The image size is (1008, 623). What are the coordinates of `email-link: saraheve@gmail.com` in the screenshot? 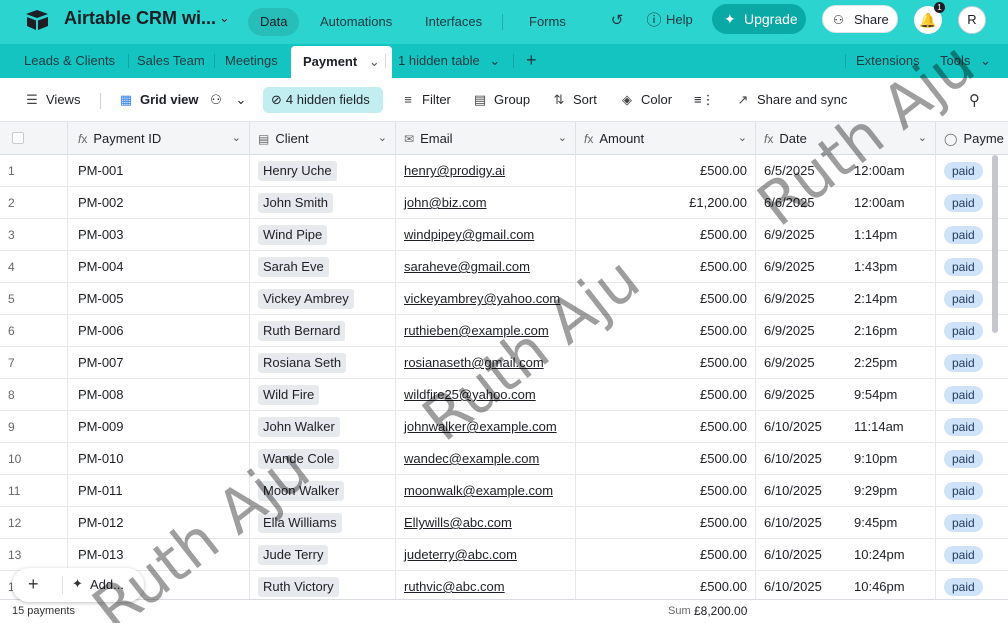 It's located at (467, 266).